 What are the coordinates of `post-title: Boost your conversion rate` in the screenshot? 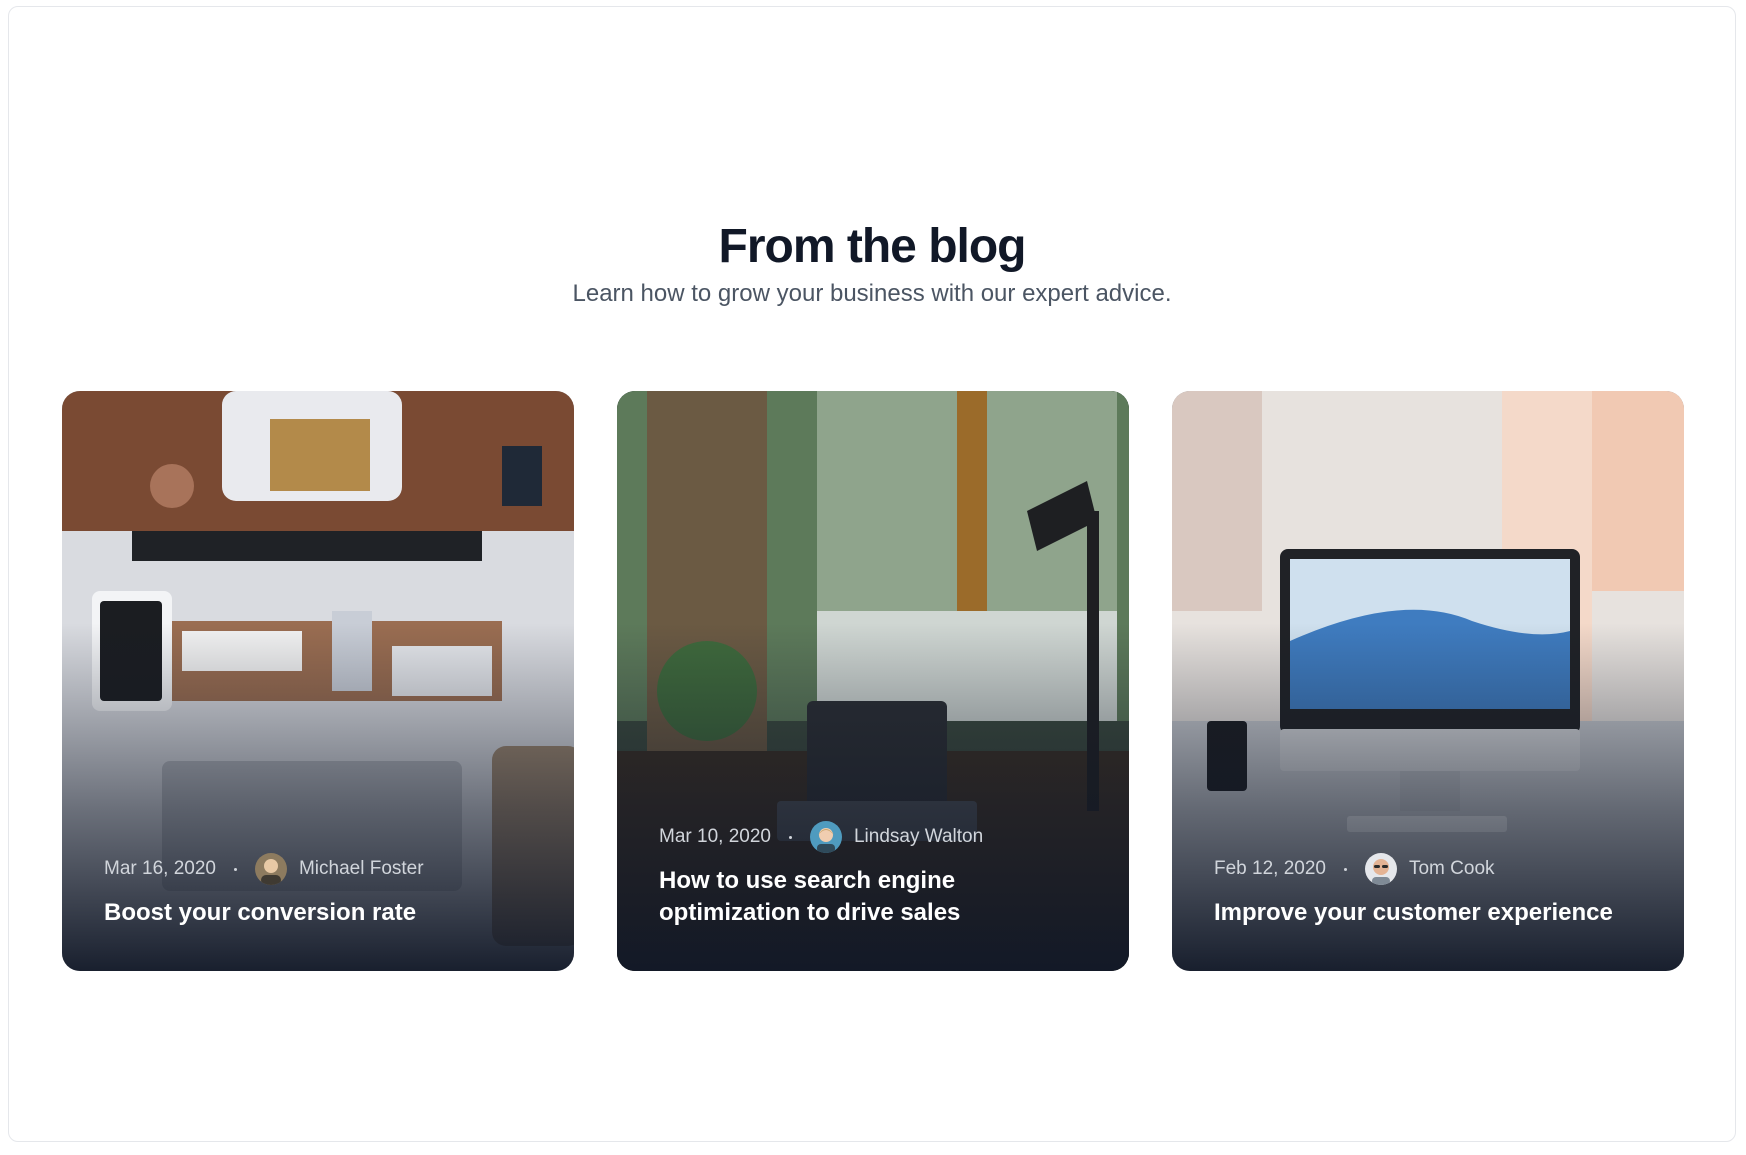 It's located at (324, 913).